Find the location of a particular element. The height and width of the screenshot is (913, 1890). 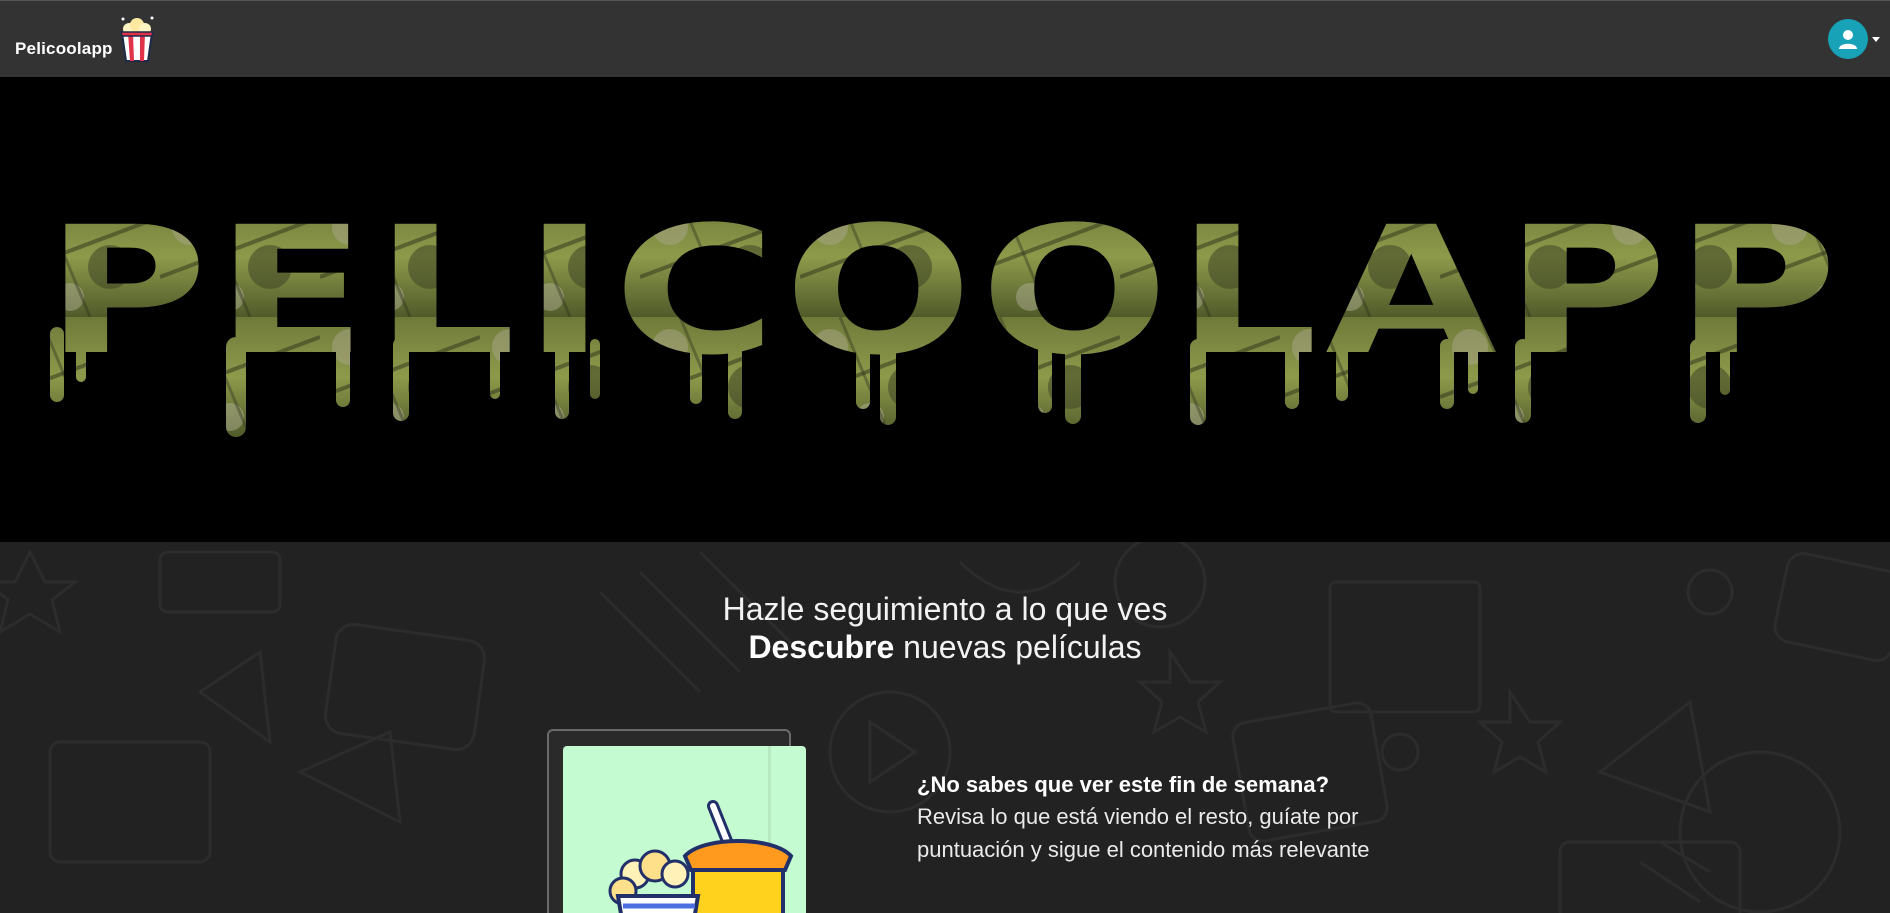

brand-name: Pelicoolapp is located at coordinates (64, 48).